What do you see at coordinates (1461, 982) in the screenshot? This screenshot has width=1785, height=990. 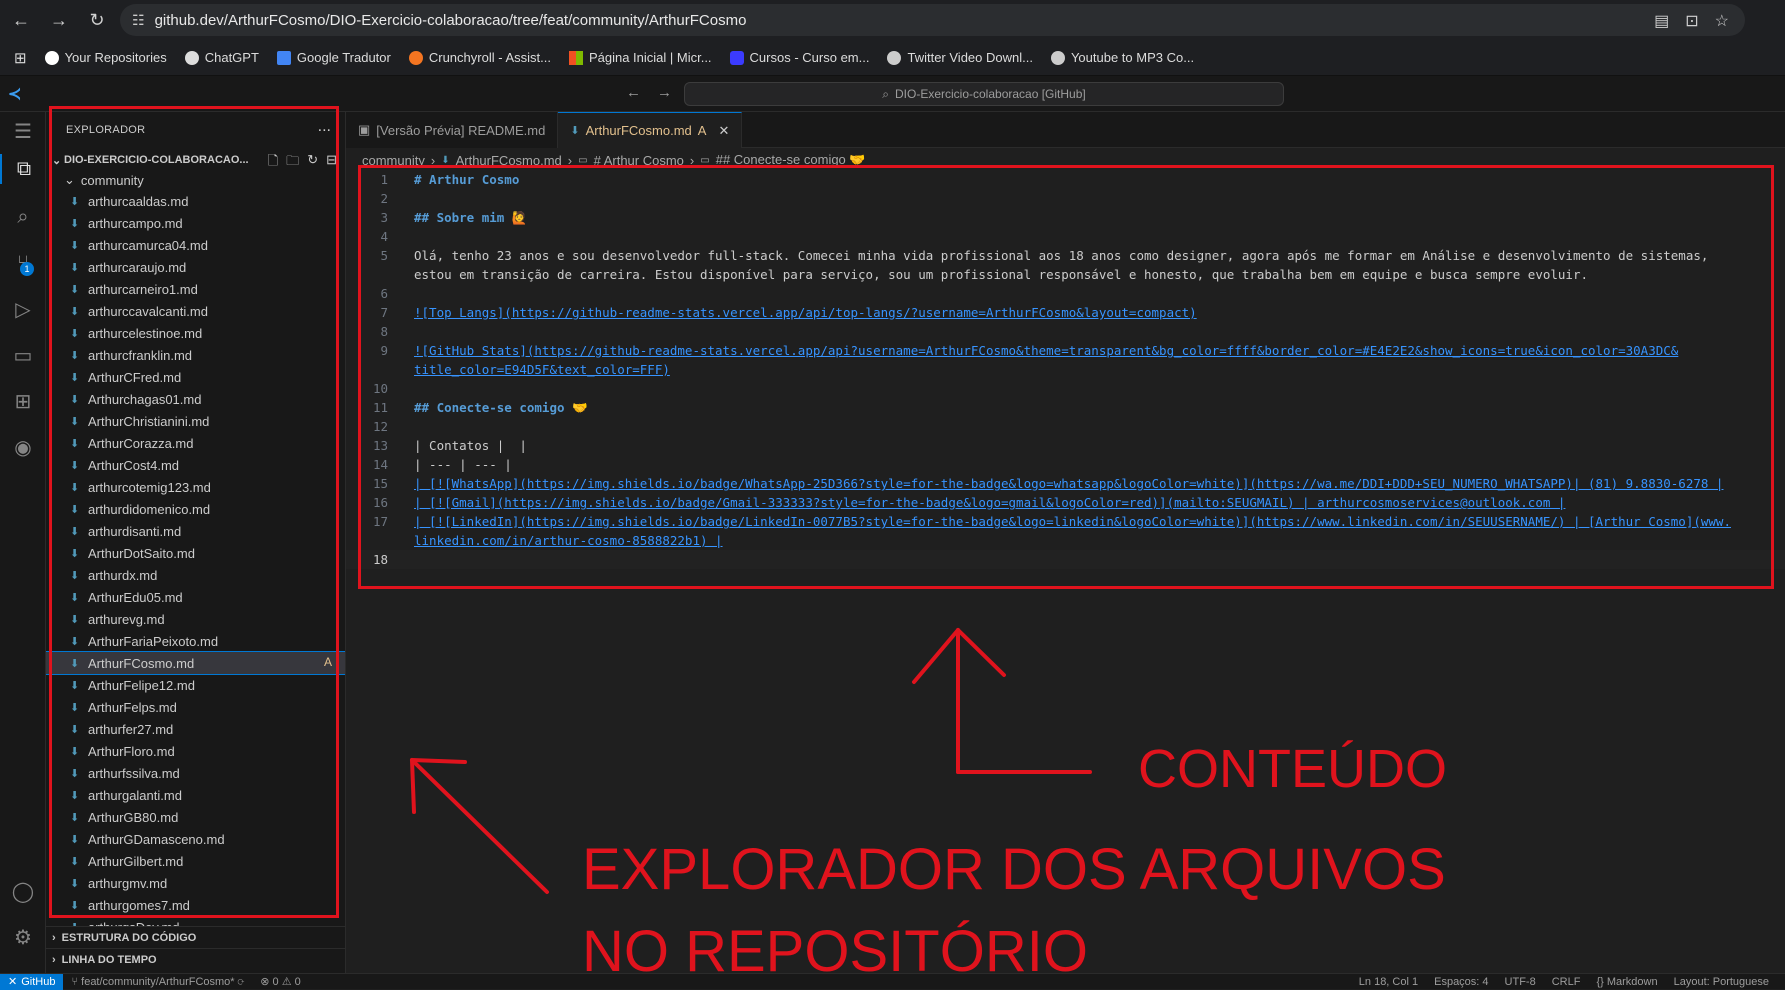 I see `indentation: Espaços: 4` at bounding box center [1461, 982].